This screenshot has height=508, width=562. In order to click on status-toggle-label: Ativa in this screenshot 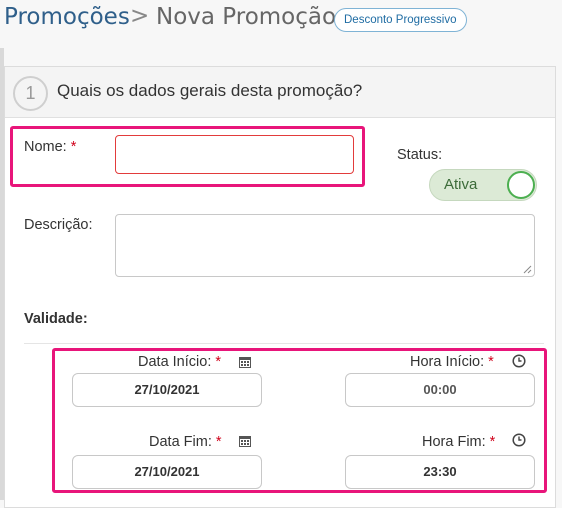, I will do `click(461, 184)`.